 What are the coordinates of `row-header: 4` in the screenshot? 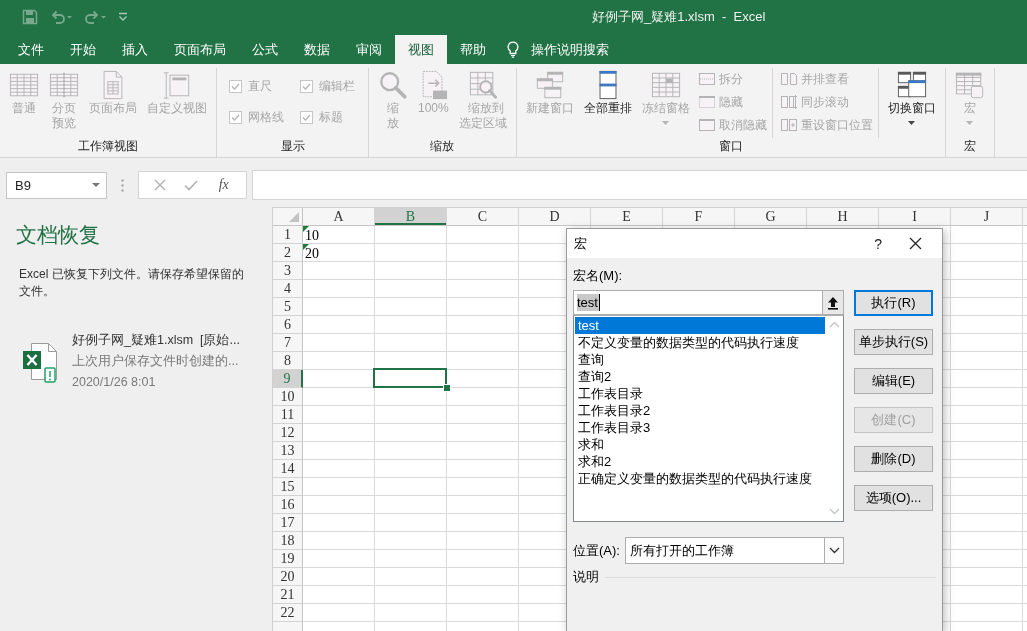 It's located at (288, 289).